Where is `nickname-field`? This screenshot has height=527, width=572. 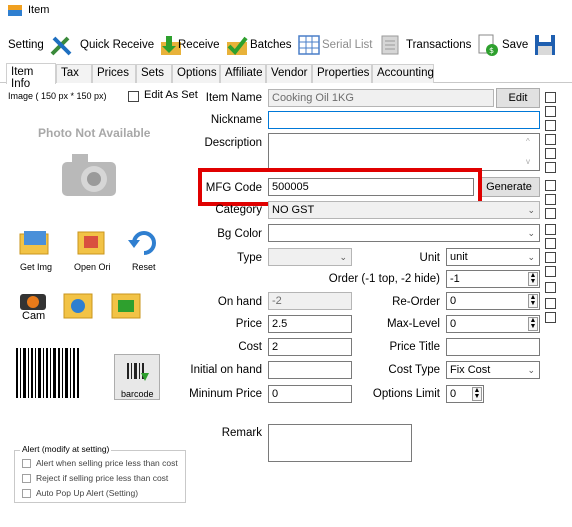
nickname-field is located at coordinates (404, 120).